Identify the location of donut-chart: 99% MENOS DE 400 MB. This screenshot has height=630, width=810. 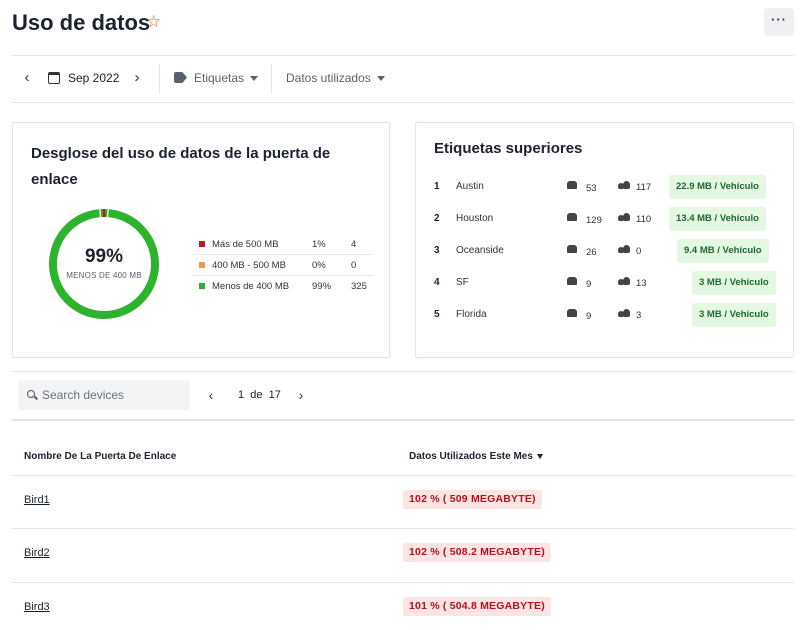
(104, 264).